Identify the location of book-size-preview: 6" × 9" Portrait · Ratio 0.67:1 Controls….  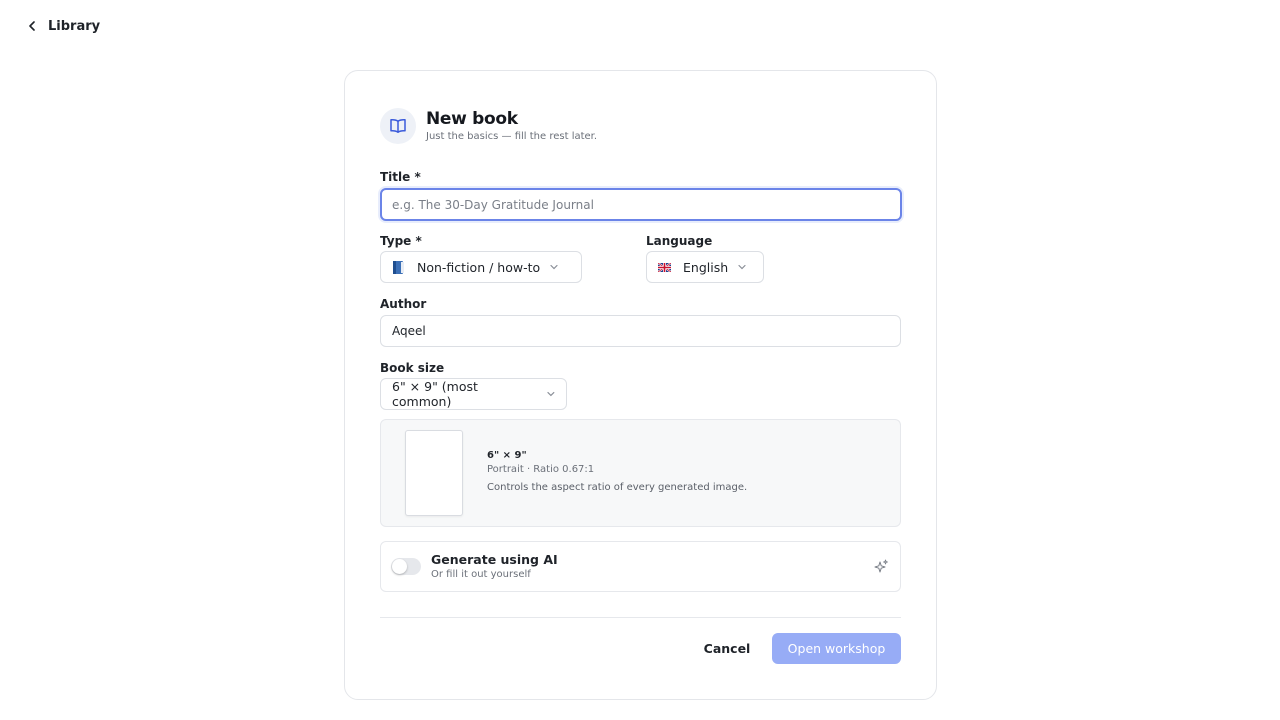
(640, 473).